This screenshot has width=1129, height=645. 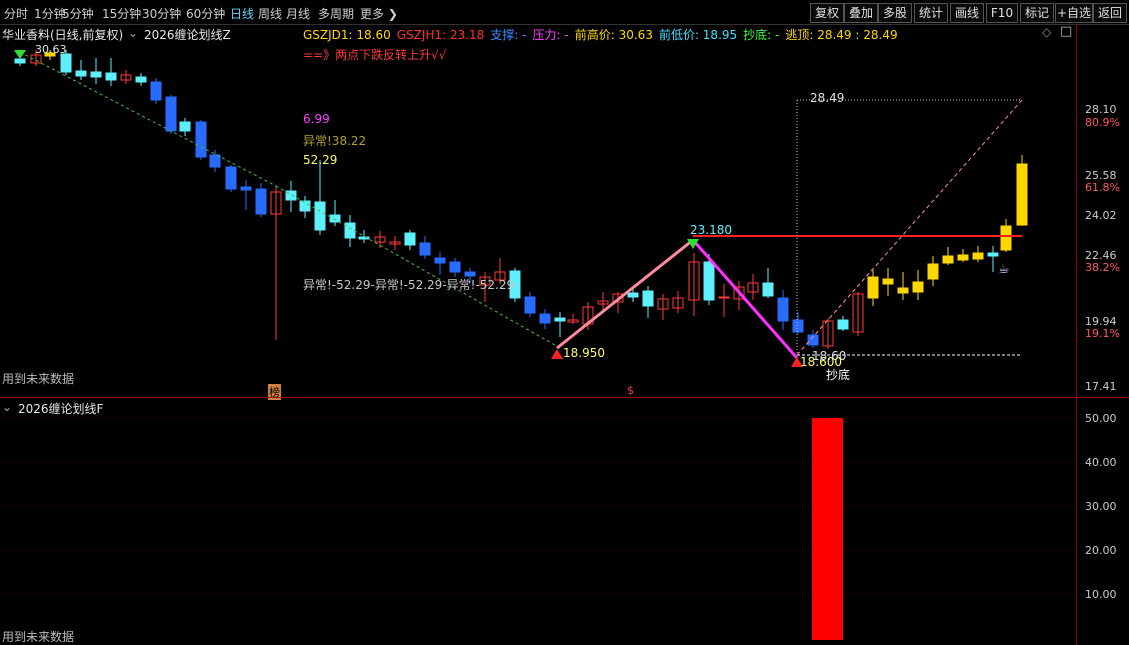 What do you see at coordinates (16, 13) in the screenshot?
I see `period-tab-fenshi: 分时` at bounding box center [16, 13].